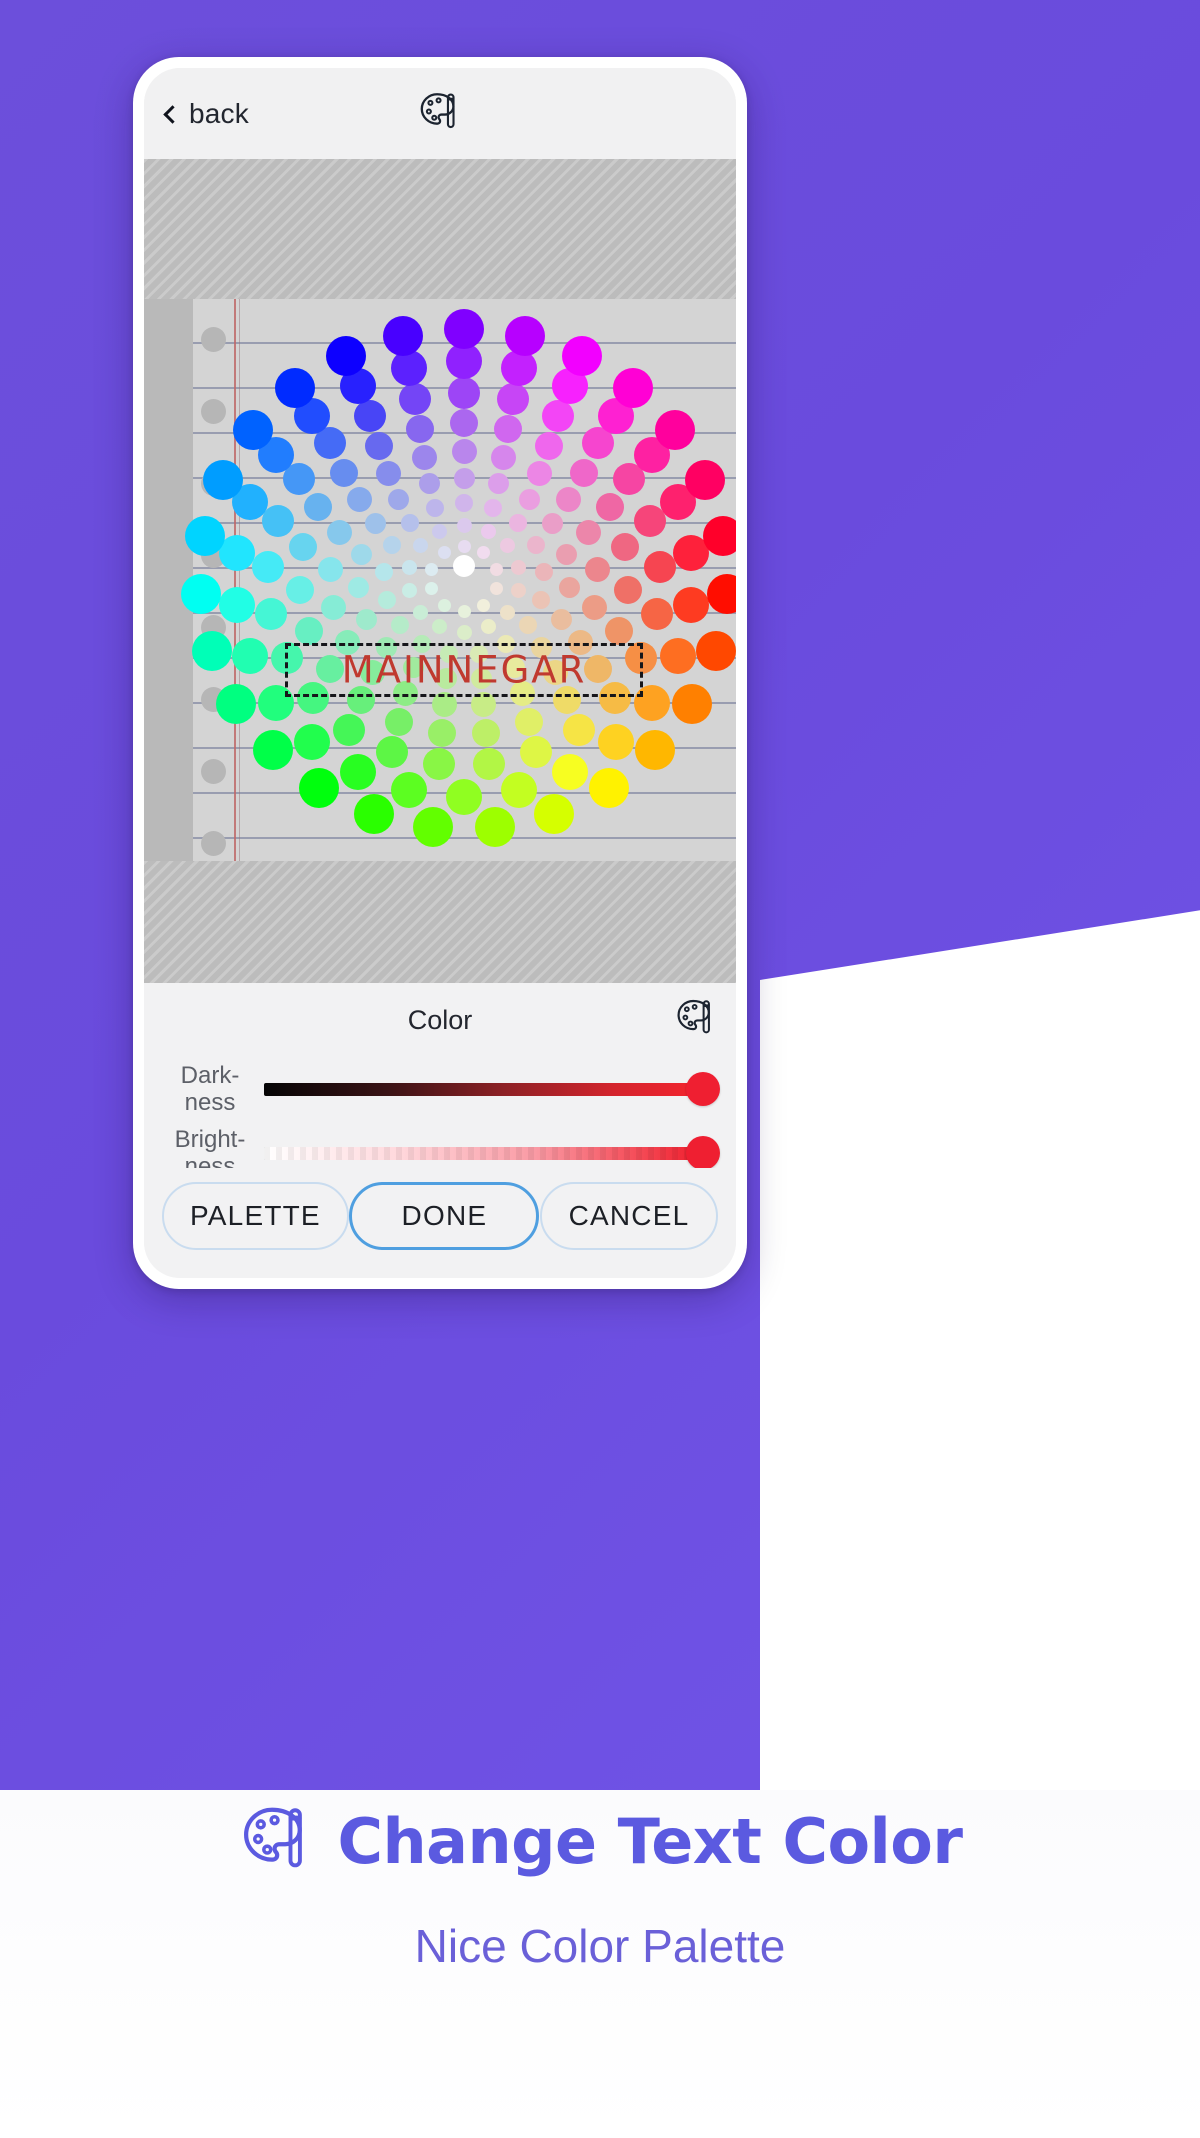 This screenshot has width=1200, height=2138. Describe the element at coordinates (703, 1153) in the screenshot. I see `brightness-slider-thumb` at that location.